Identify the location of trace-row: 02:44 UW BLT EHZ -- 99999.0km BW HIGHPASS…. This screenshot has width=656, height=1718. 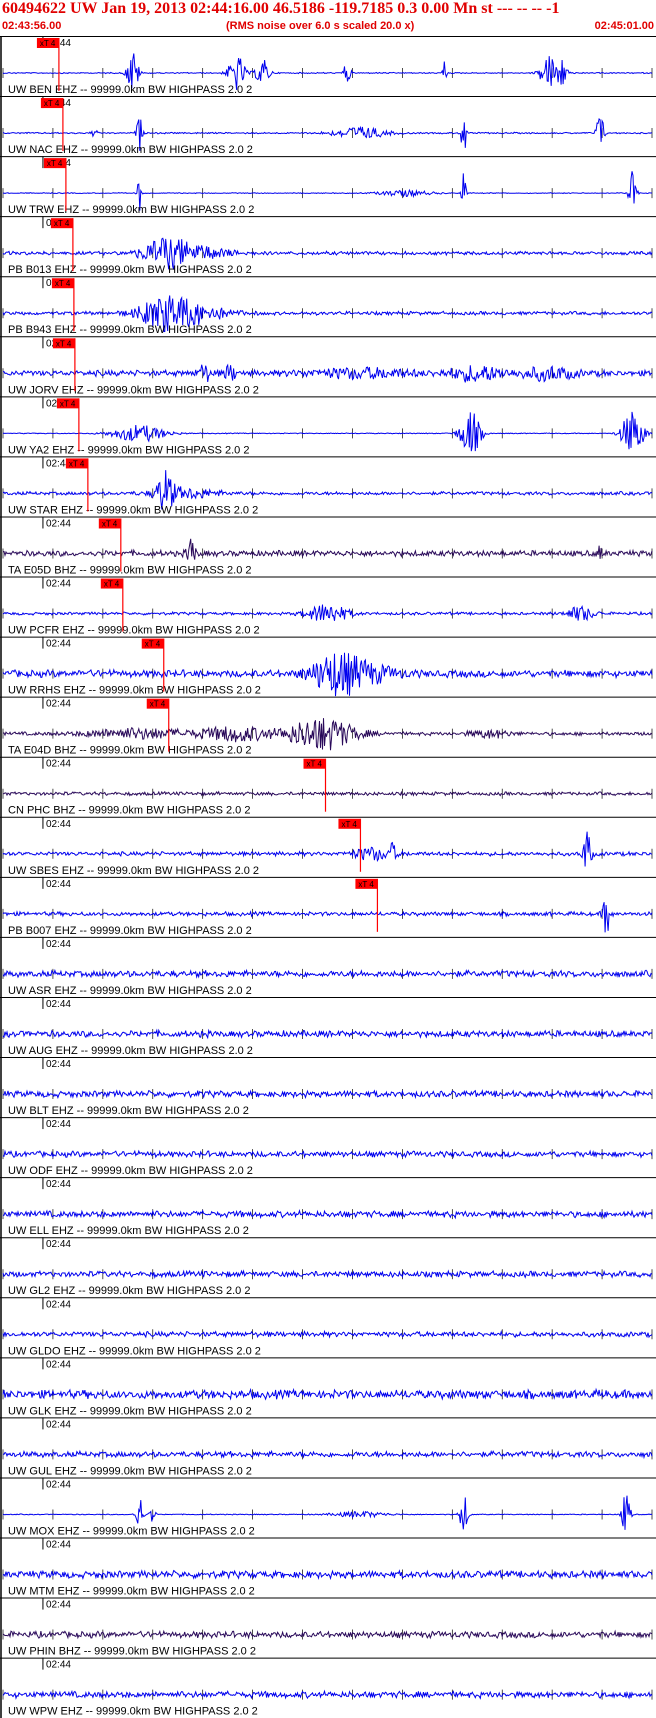
(328, 1087).